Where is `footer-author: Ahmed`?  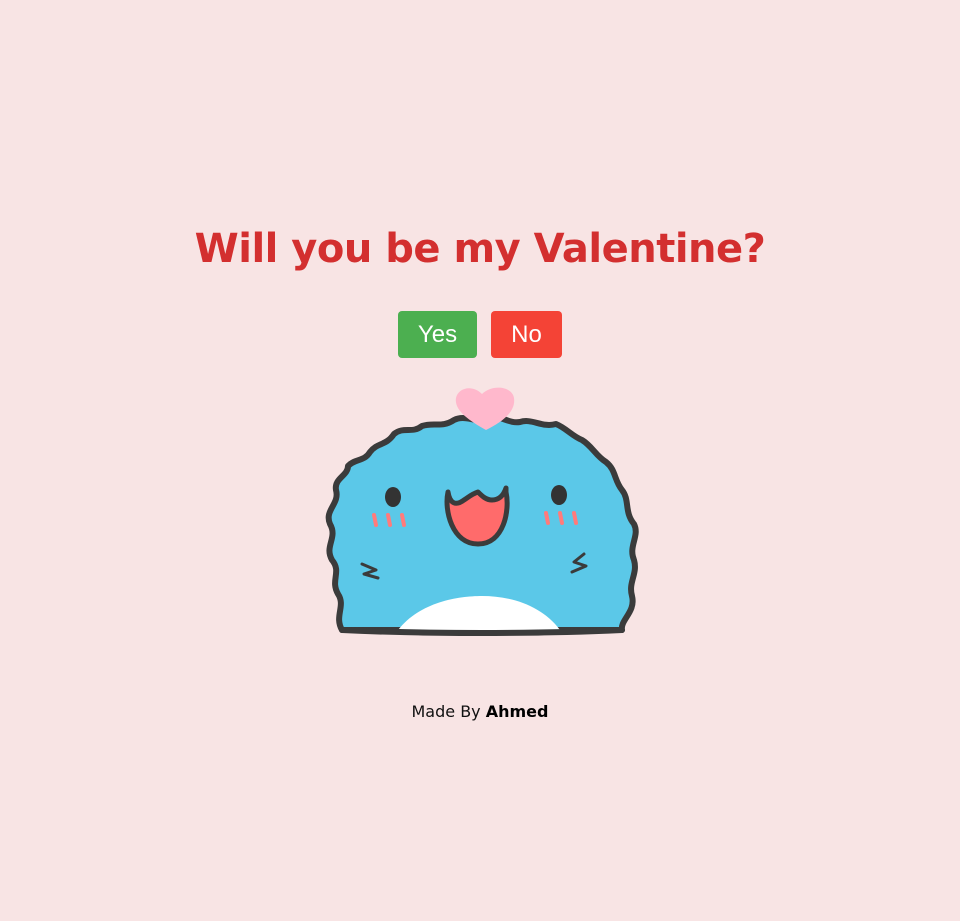
footer-author: Ahmed is located at coordinates (517, 711).